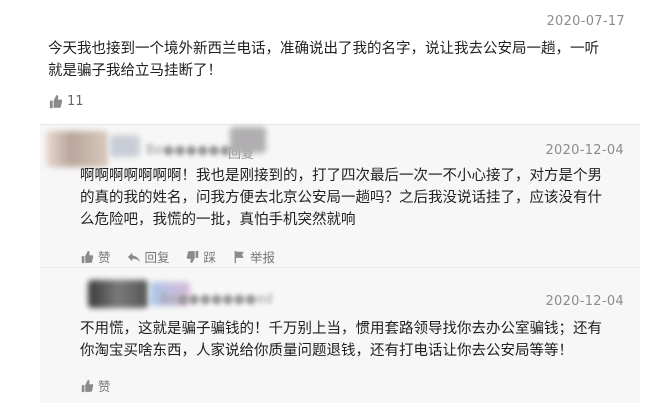  Describe the element at coordinates (263, 257) in the screenshot. I see `report-label: 举报` at that location.